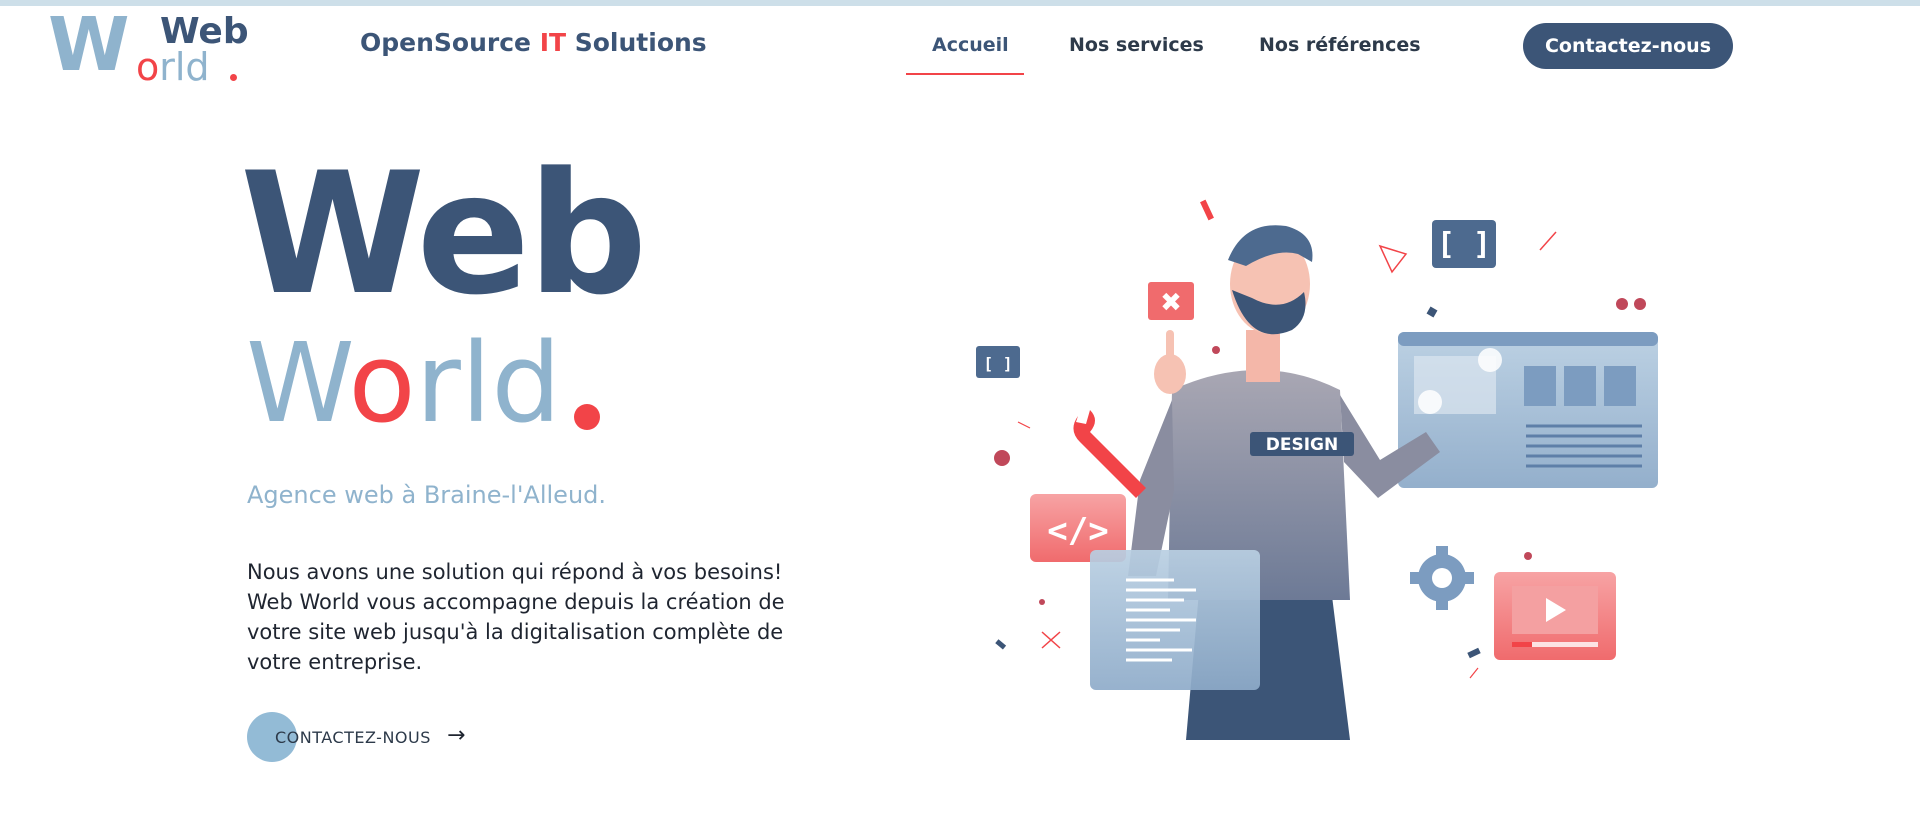  I want to click on nav-item-services: Nos services, so click(1136, 45).